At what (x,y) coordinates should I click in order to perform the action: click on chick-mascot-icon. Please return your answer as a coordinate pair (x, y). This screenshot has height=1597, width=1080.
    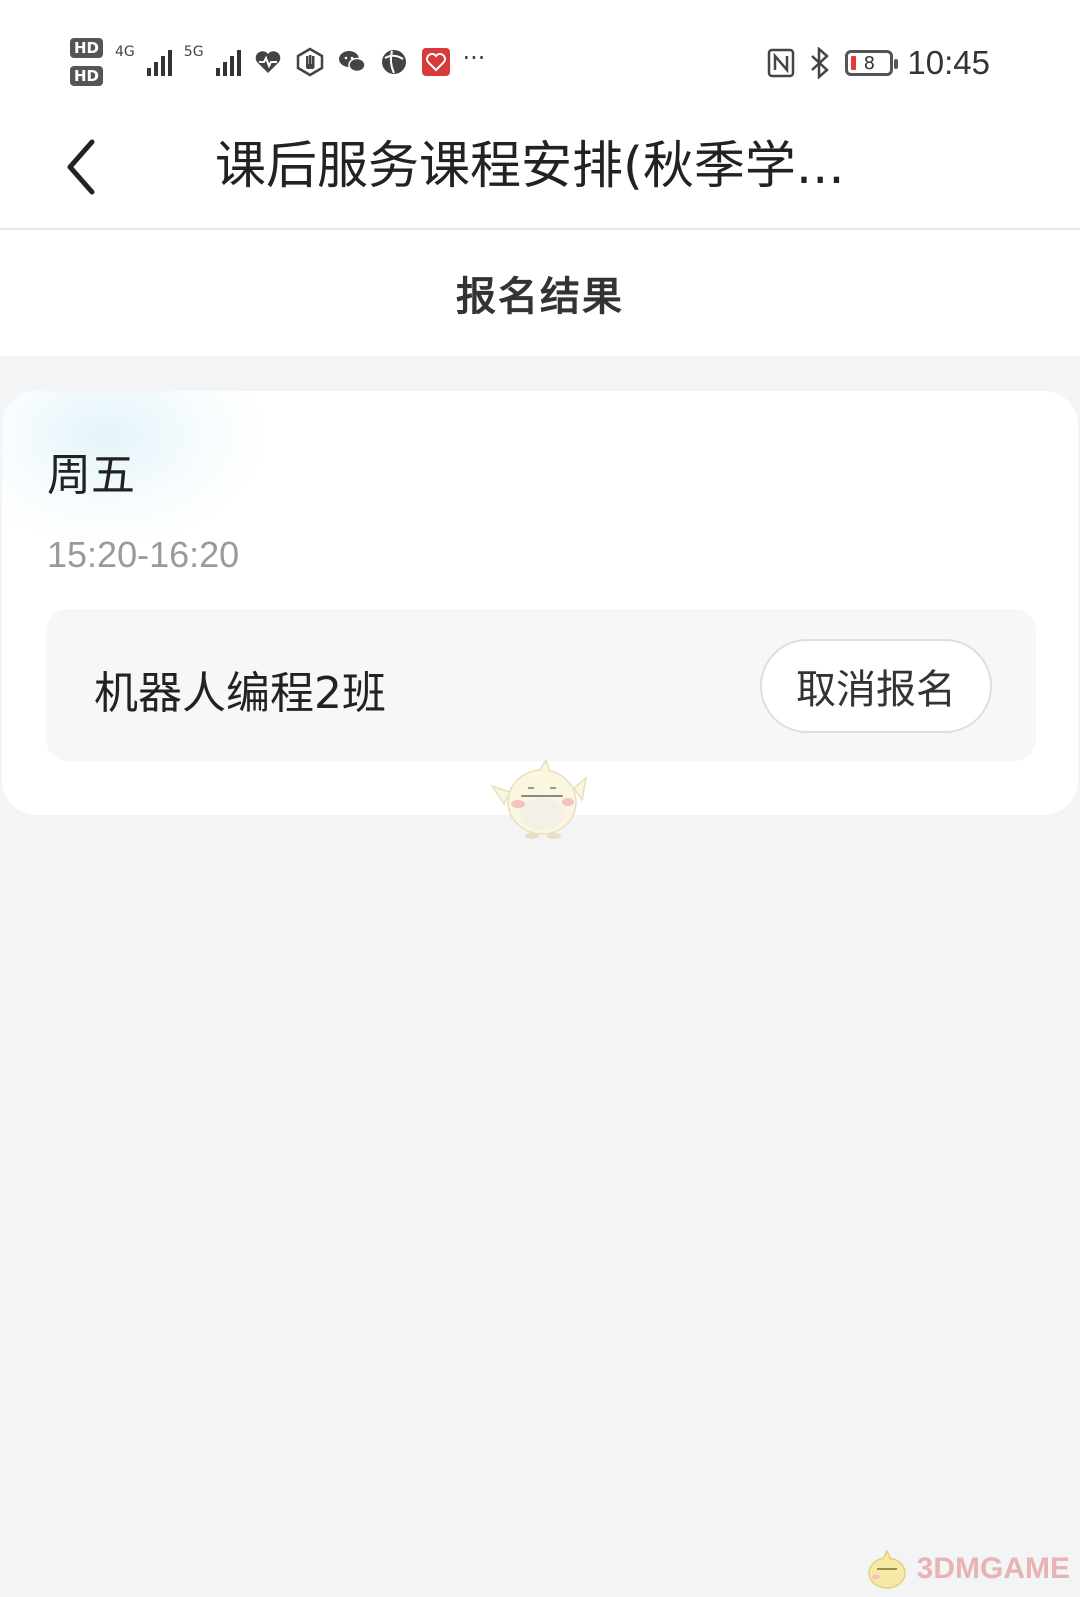
    Looking at the image, I should click on (539, 798).